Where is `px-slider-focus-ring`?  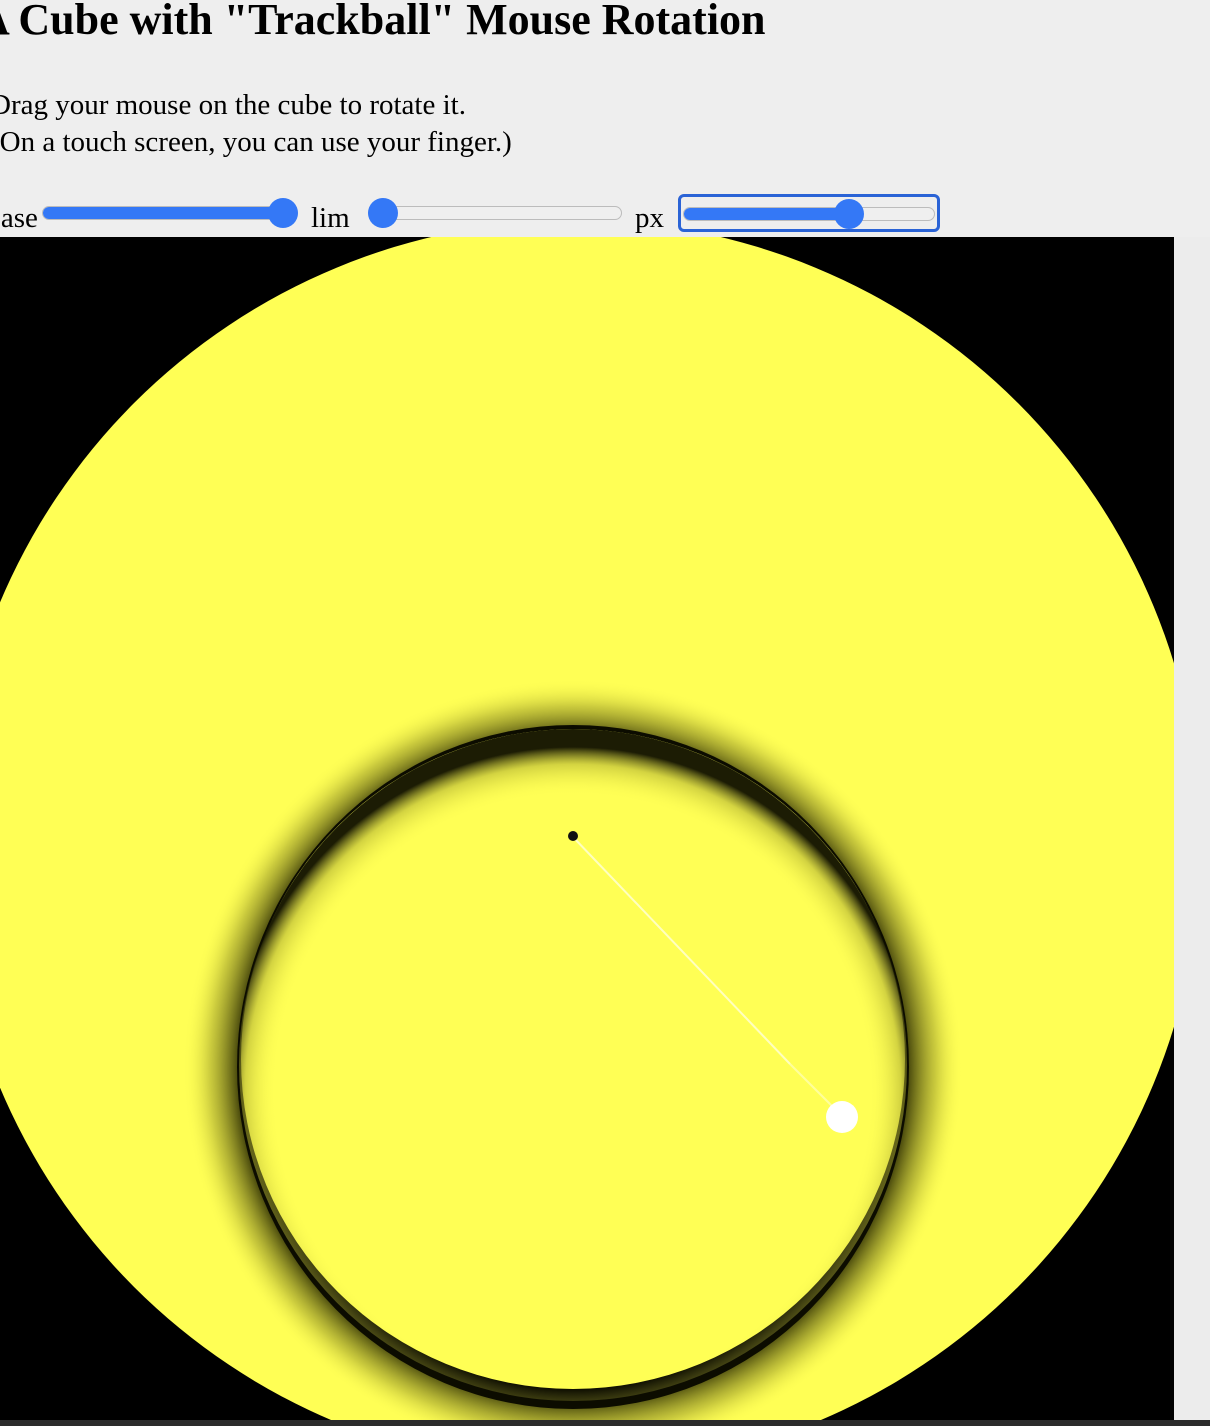
px-slider-focus-ring is located at coordinates (809, 213).